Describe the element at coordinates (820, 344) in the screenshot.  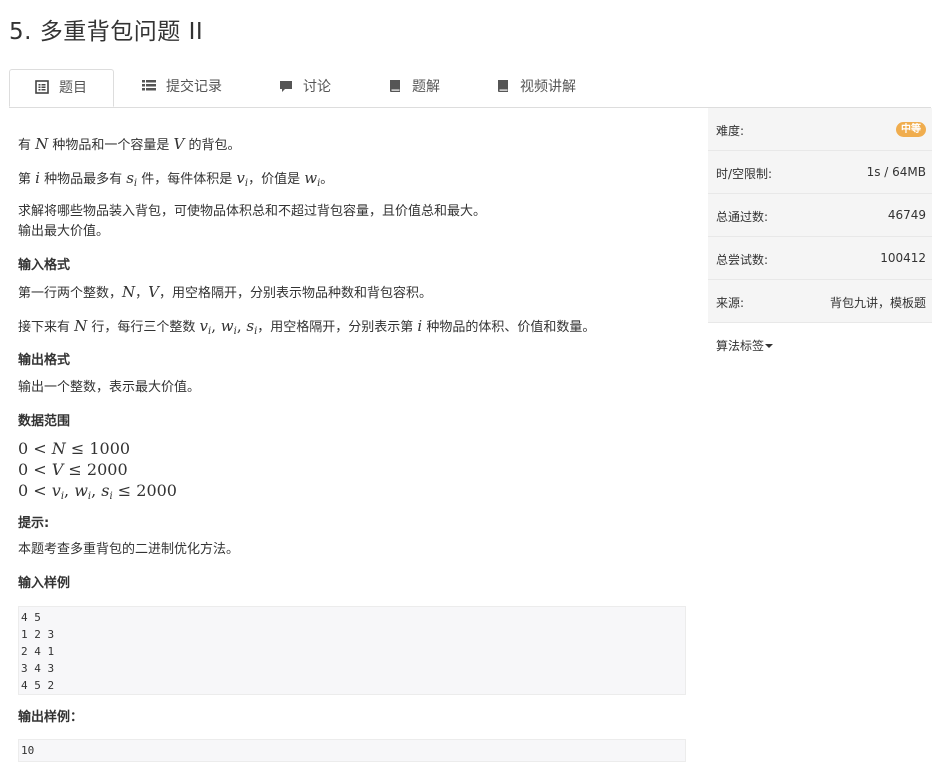
I see `algorithm-tags-row: 算法标签` at that location.